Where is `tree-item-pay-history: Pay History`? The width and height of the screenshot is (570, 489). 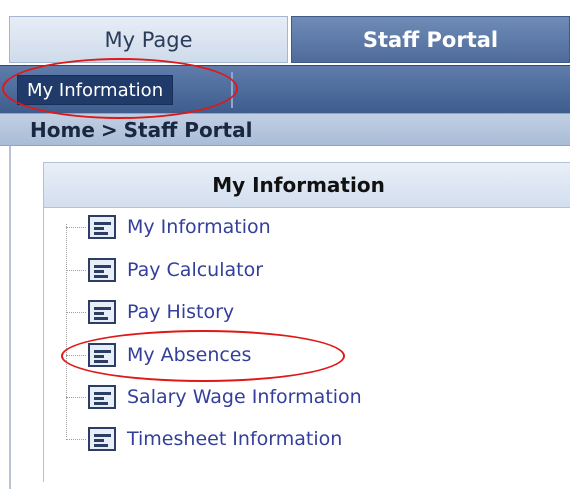 tree-item-pay-history: Pay History is located at coordinates (150, 312).